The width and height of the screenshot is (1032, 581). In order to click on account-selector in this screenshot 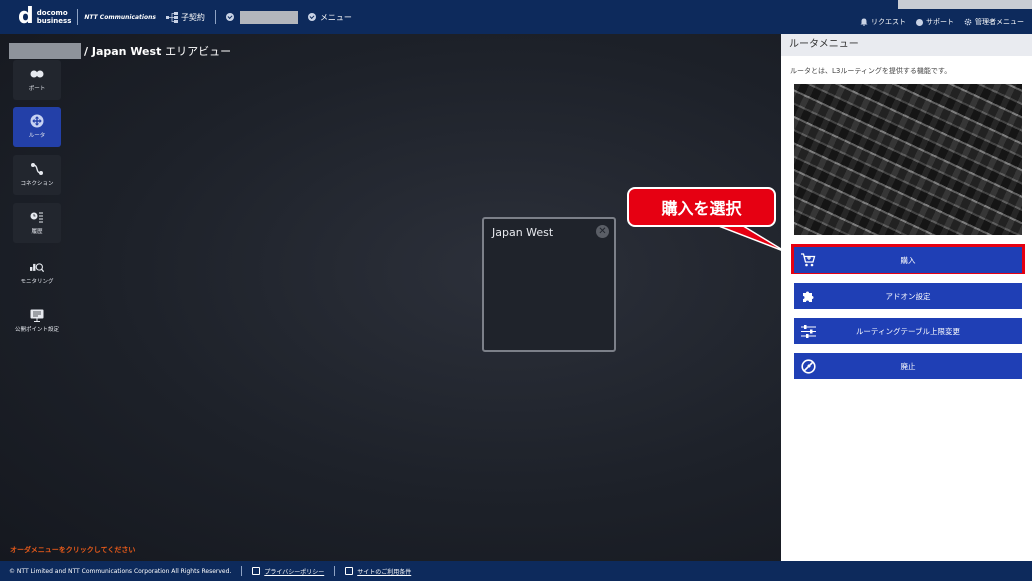, I will do `click(261, 17)`.